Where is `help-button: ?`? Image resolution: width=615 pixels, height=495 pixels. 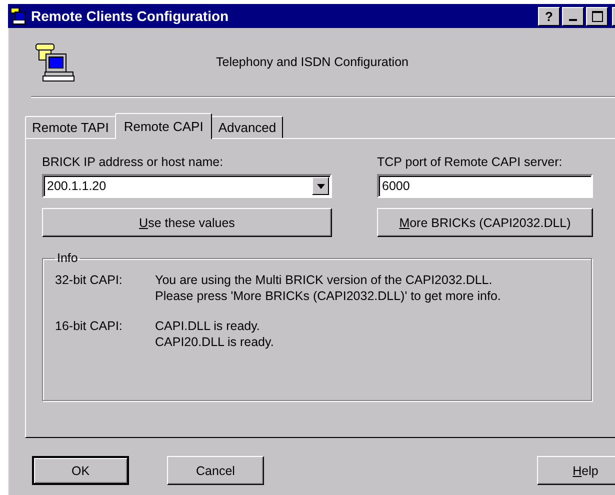 help-button: ? is located at coordinates (549, 16).